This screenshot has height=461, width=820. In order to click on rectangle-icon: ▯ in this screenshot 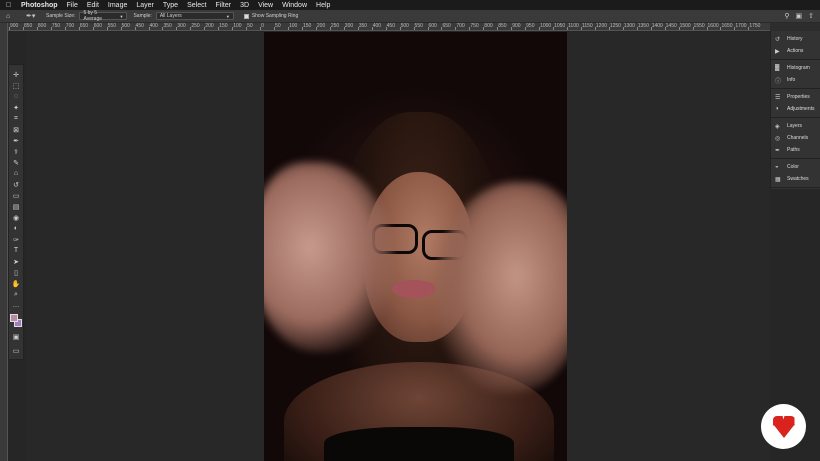, I will do `click(16, 272)`.